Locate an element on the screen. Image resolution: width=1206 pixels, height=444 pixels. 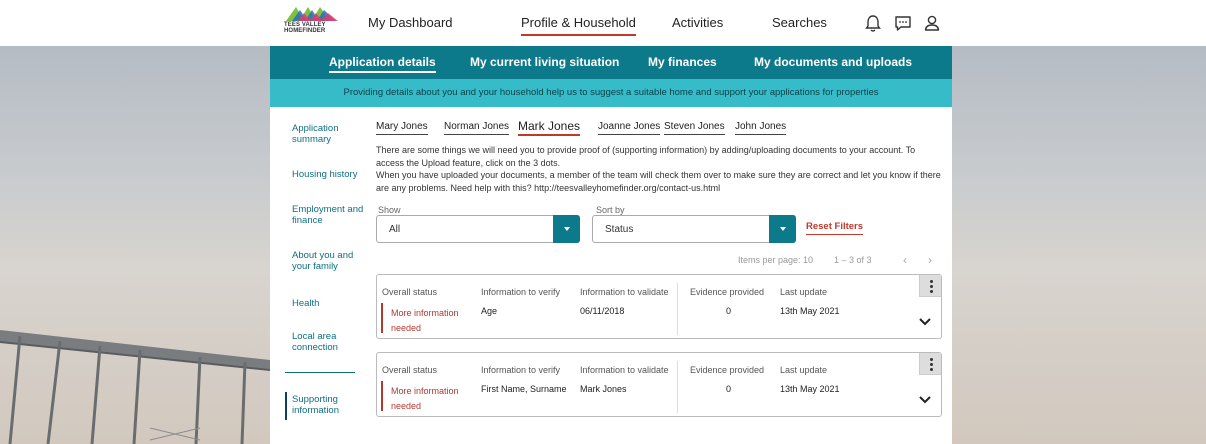
chevron-left-icon: ‹ is located at coordinates (905, 260).